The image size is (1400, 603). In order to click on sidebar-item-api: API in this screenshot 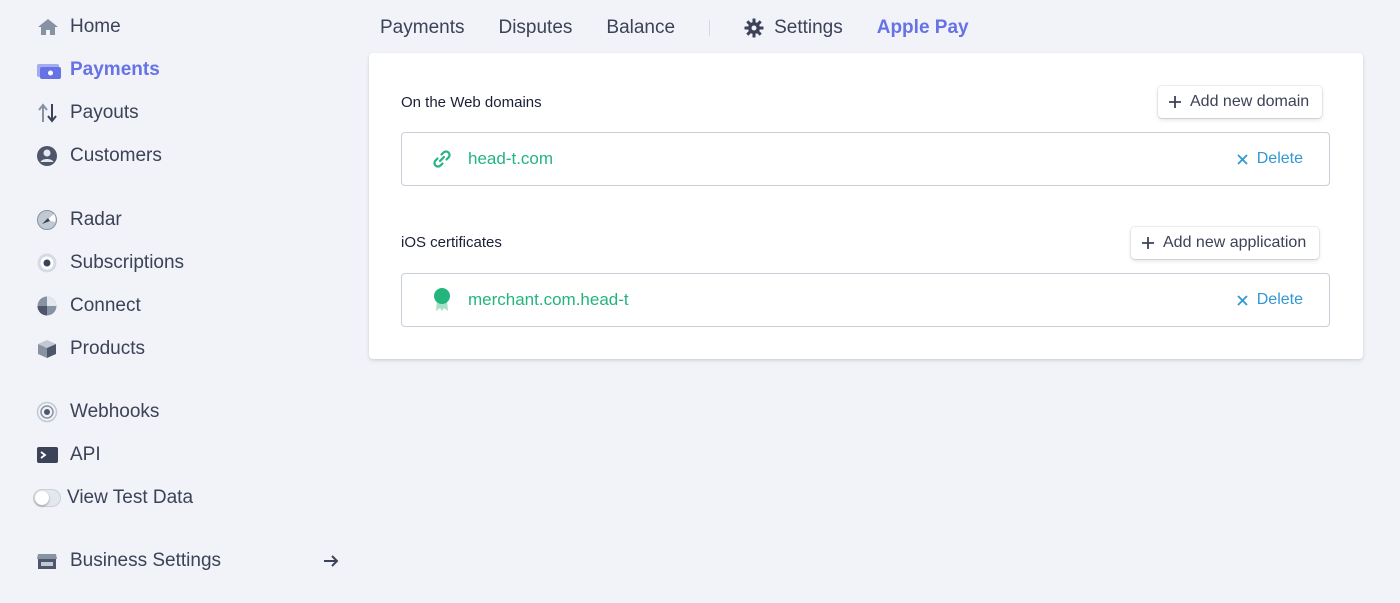, I will do `click(68, 455)`.